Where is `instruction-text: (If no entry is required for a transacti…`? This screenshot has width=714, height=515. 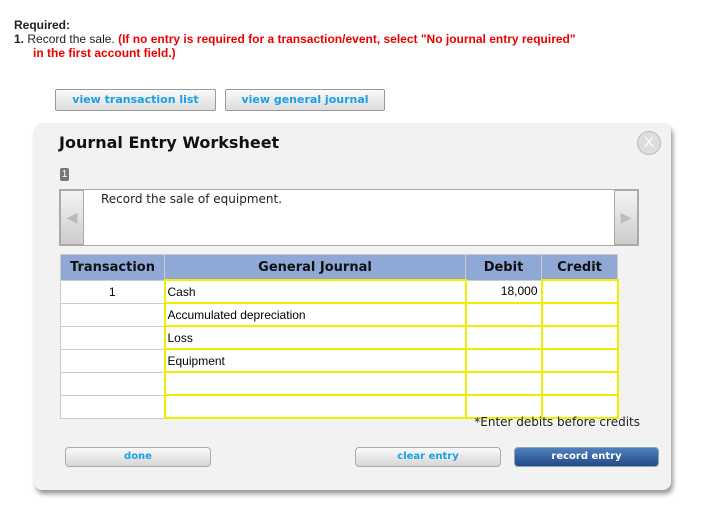 instruction-text: (If no entry is required for a transacti… is located at coordinates (347, 39).